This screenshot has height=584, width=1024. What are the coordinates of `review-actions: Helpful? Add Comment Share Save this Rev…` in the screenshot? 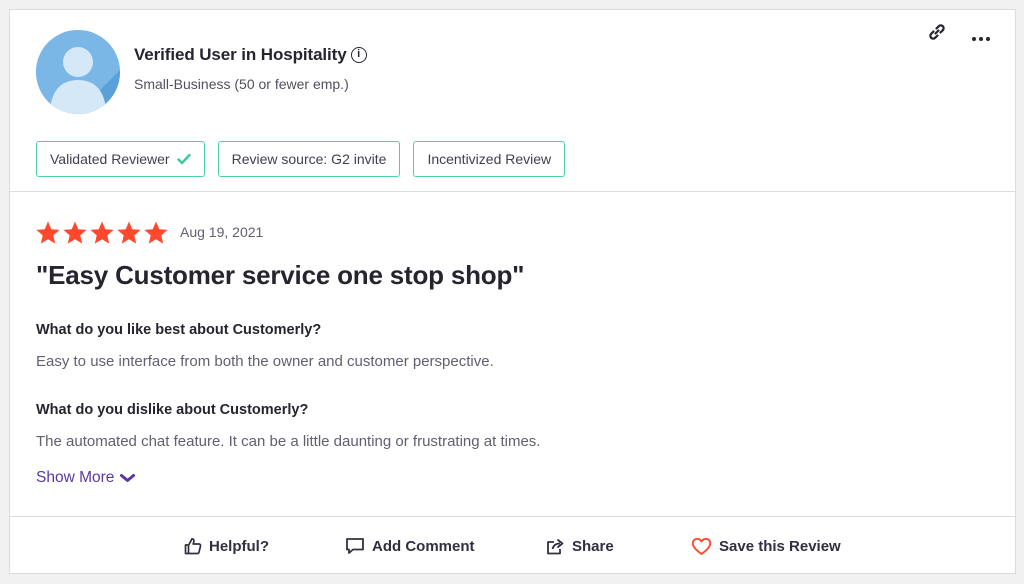 It's located at (512, 546).